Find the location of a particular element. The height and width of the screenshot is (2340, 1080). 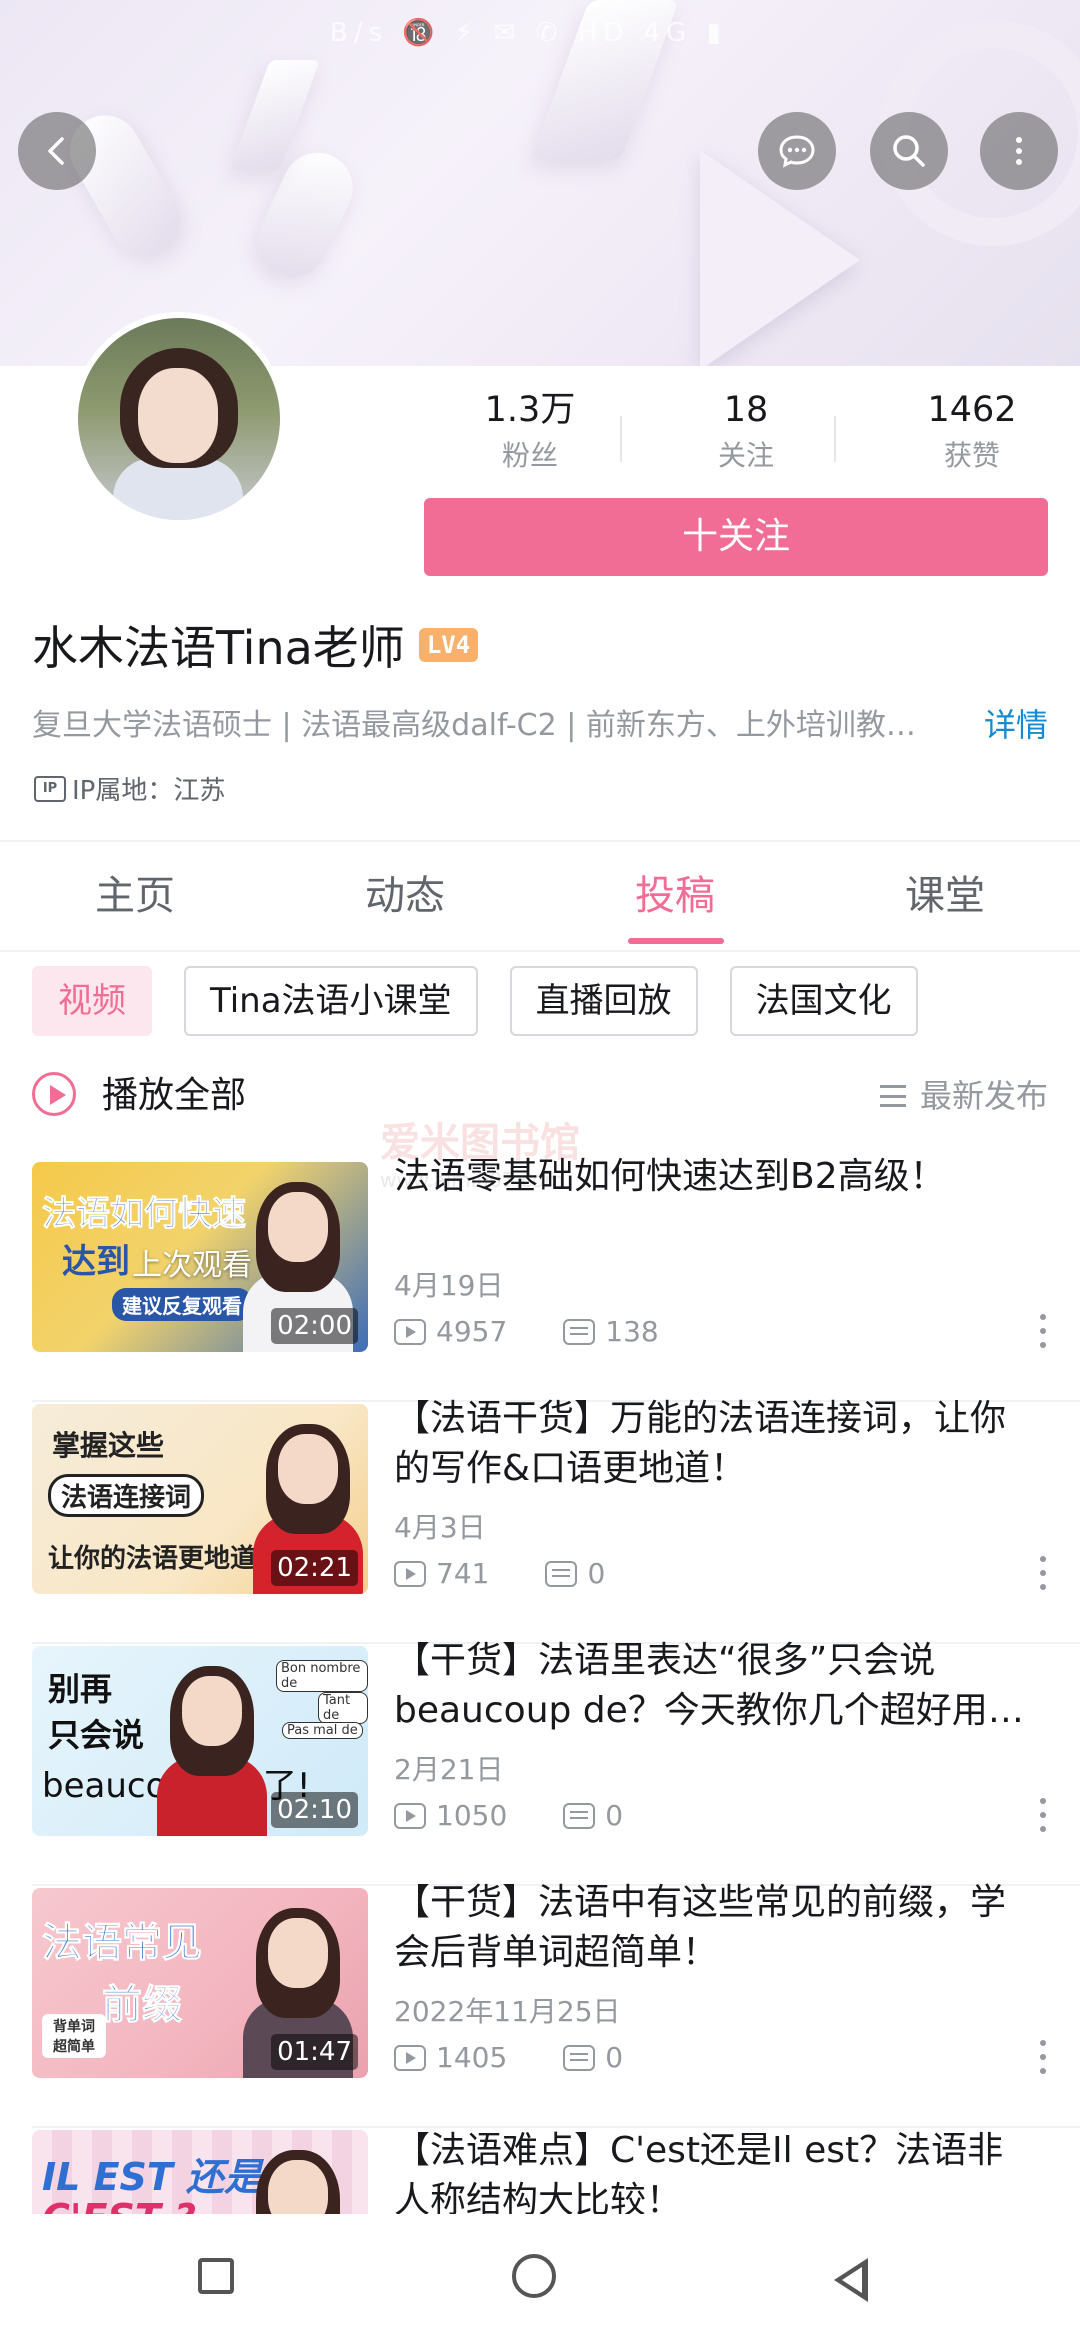

search-icon is located at coordinates (909, 151).